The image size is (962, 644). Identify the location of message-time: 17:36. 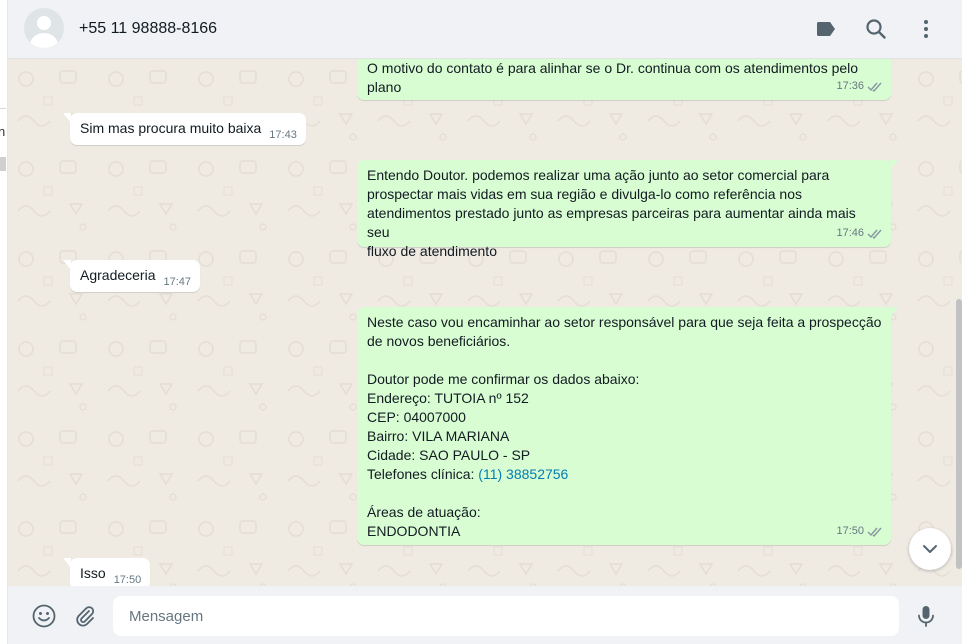
(850, 86).